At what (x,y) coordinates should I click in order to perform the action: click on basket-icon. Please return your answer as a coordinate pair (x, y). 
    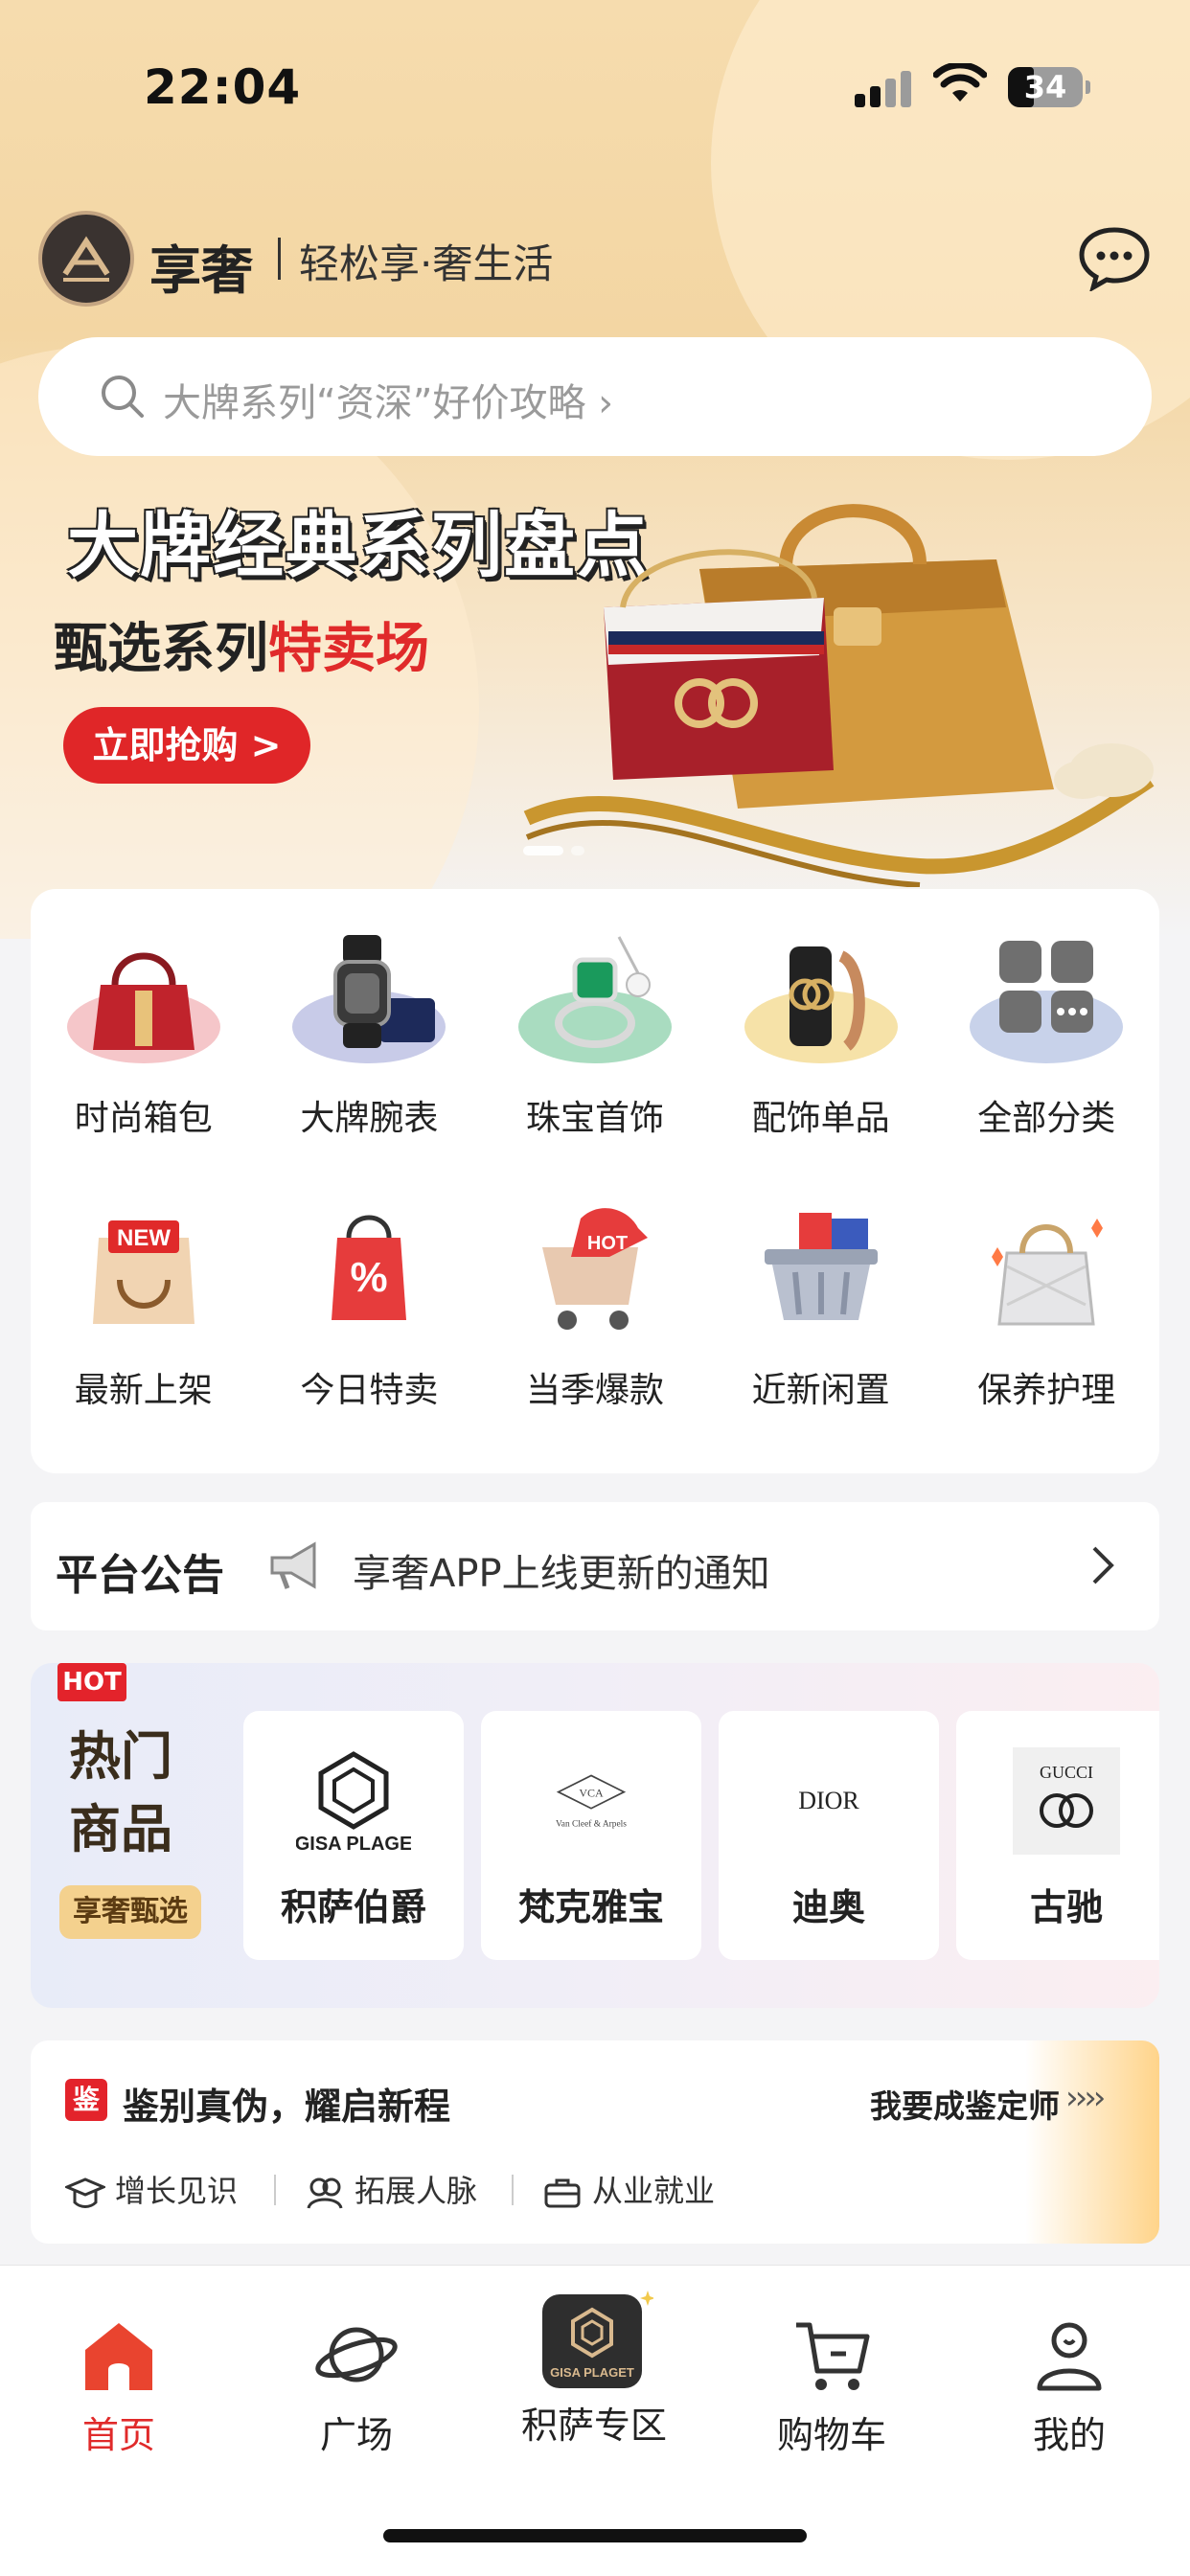
    Looking at the image, I should click on (821, 1267).